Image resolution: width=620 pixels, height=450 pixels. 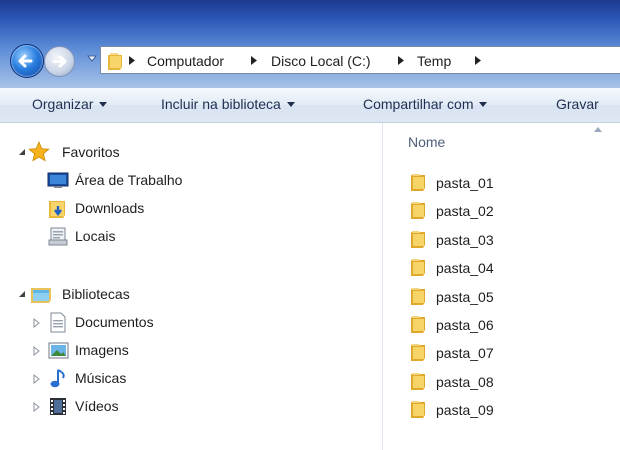 I want to click on nav-item-videos: Vídeos, so click(x=133, y=407).